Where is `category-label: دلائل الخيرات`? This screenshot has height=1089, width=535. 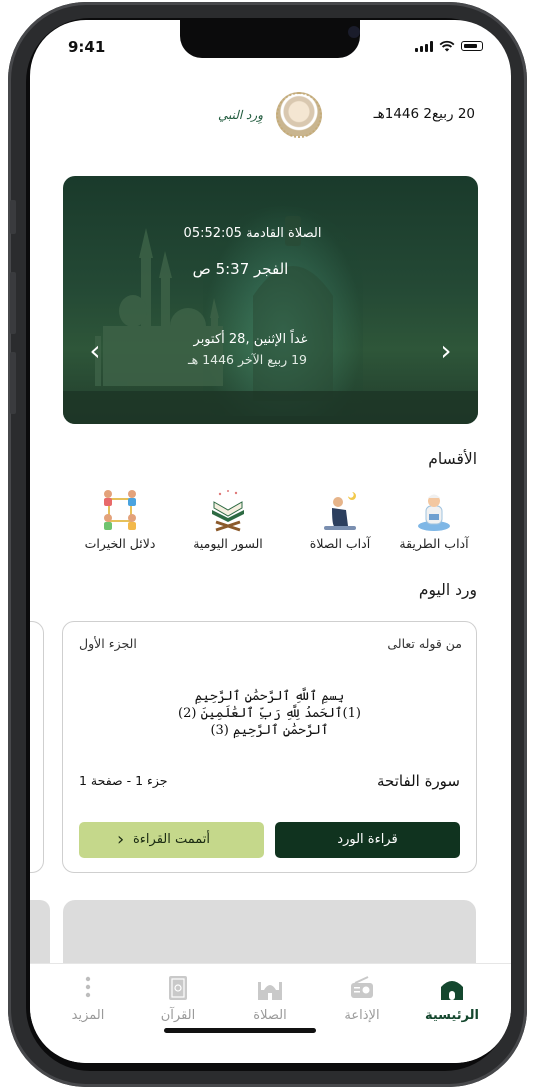
category-label: دلائل الخيرات is located at coordinates (120, 543).